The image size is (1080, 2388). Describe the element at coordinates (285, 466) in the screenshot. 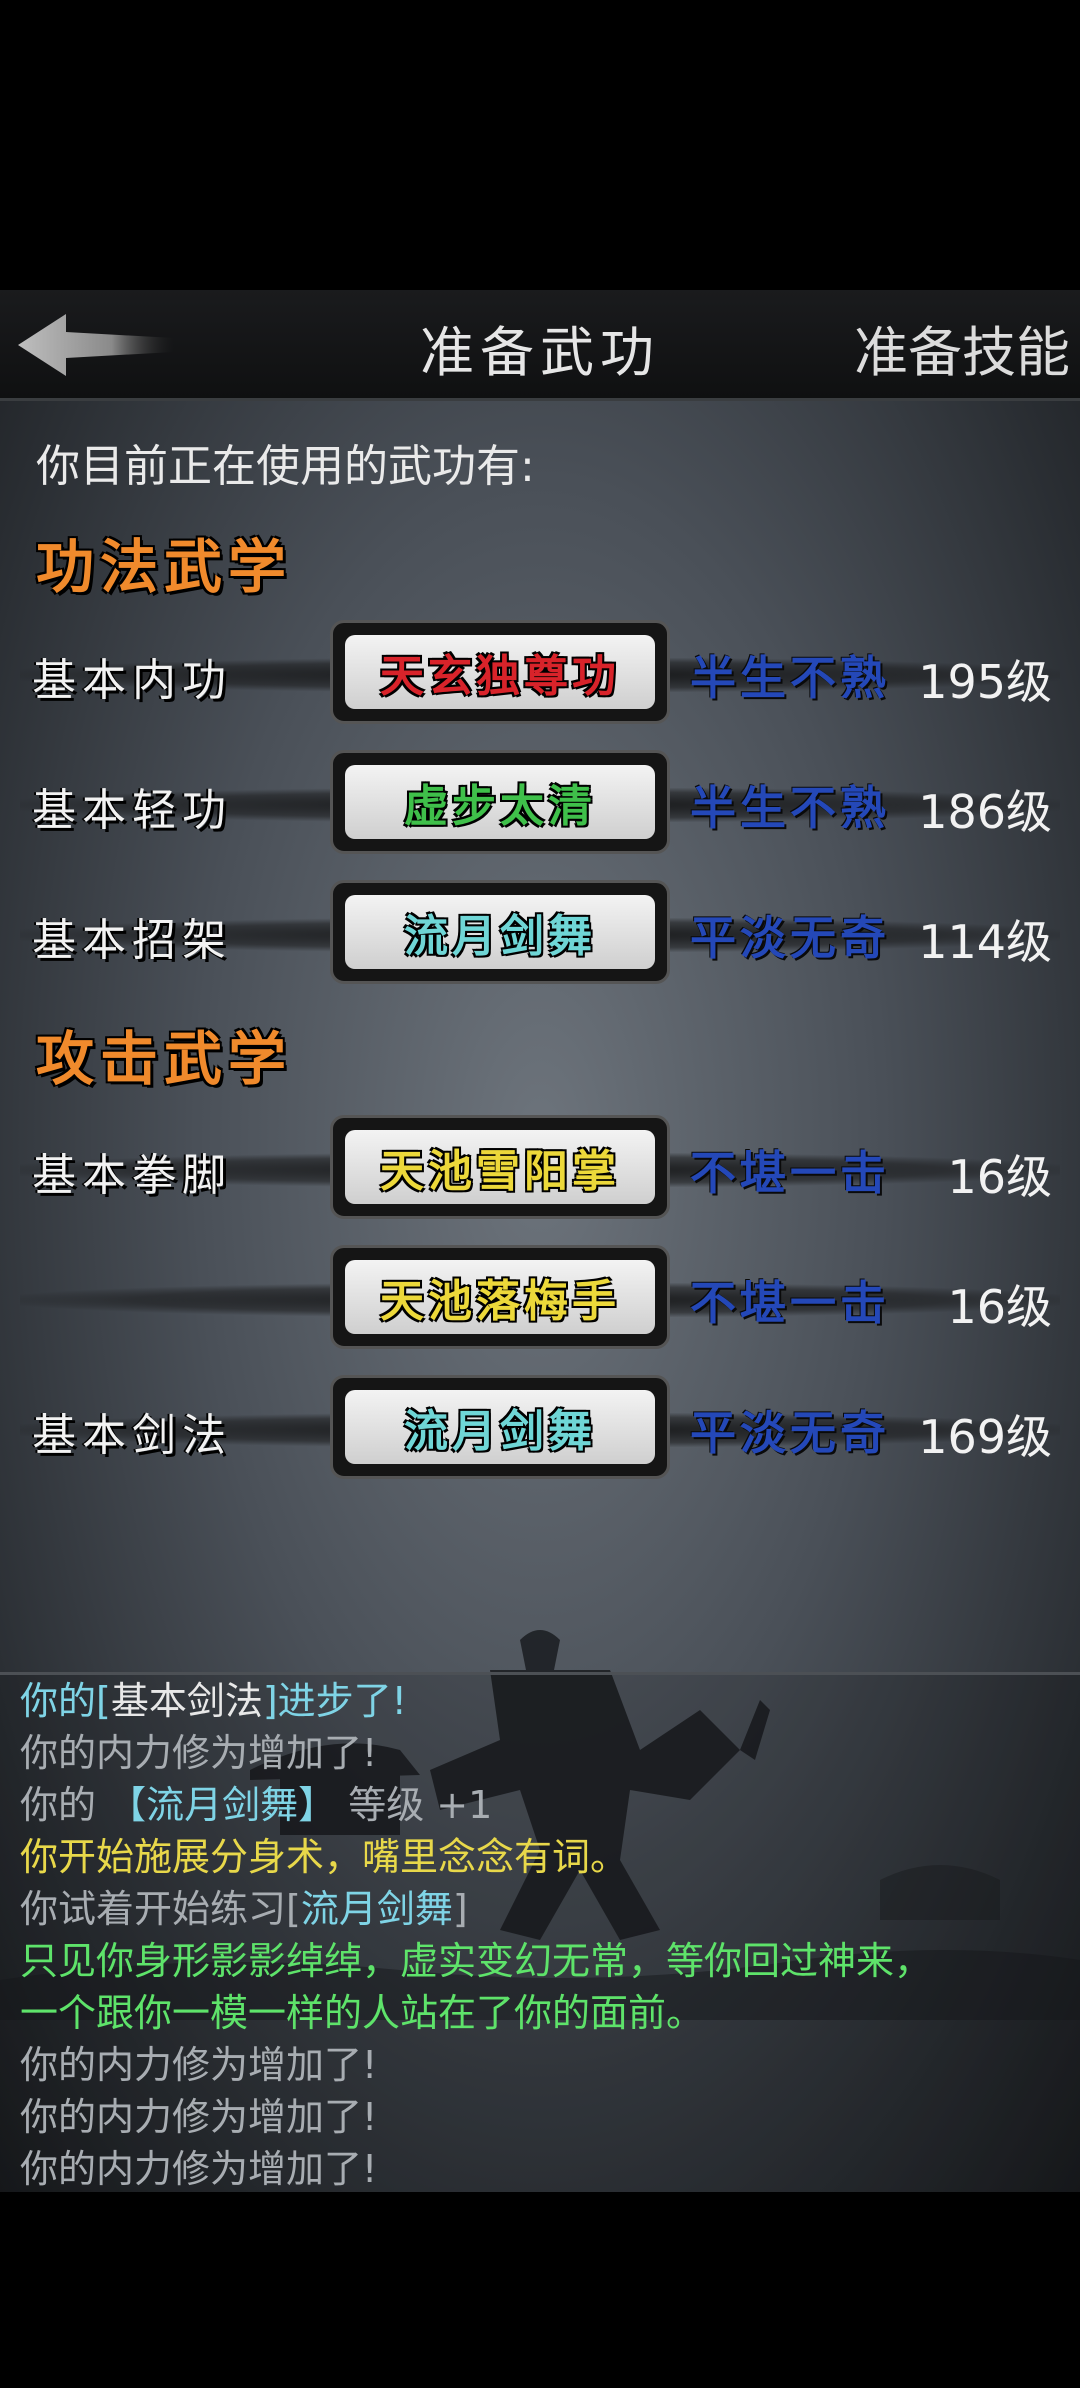

I see `intro-text: 你目前正在使用的武功有:` at that location.